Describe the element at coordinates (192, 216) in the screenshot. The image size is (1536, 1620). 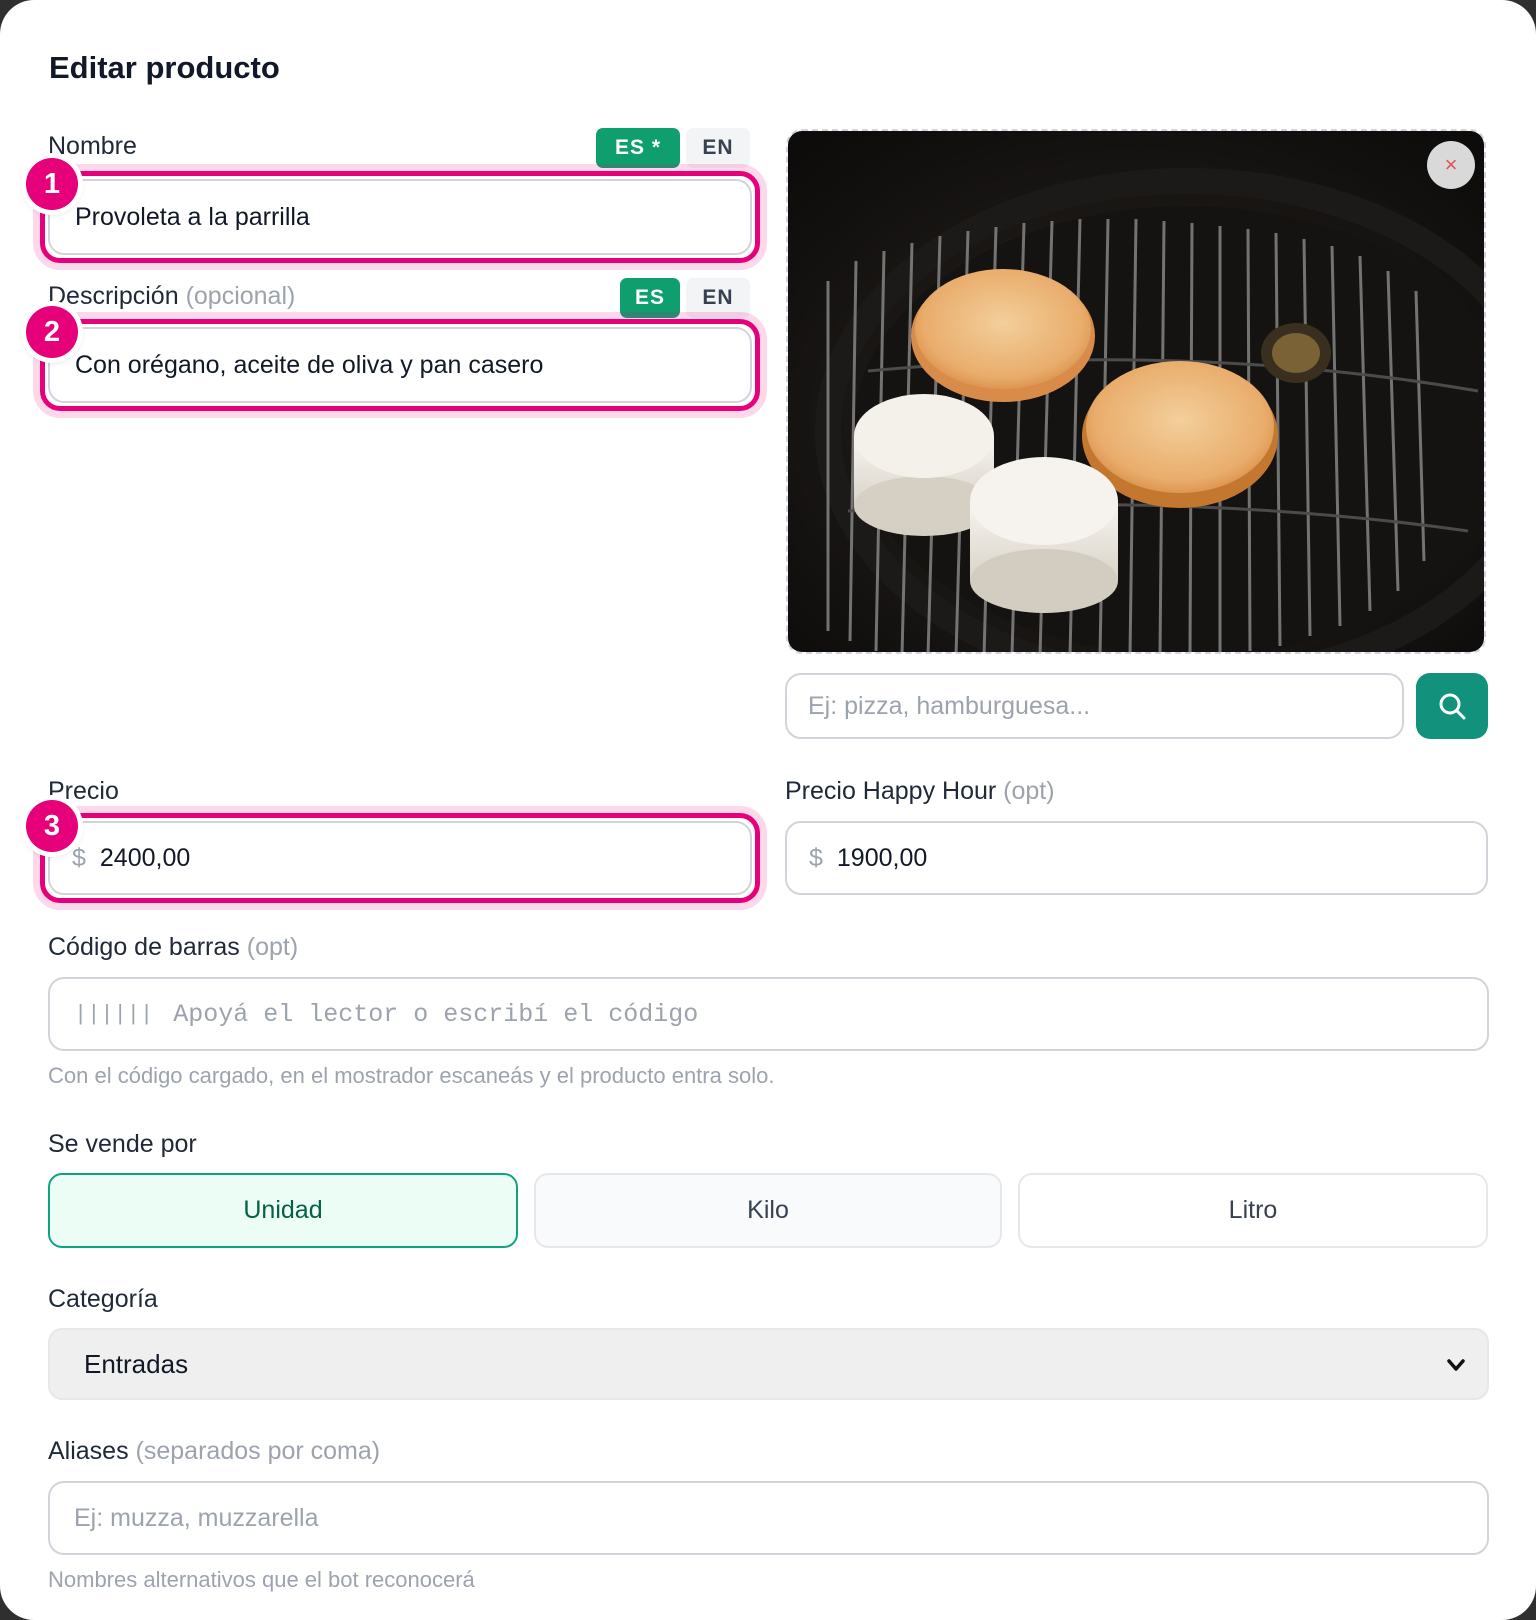
I see `nombre-value: Provoleta a la parrilla` at that location.